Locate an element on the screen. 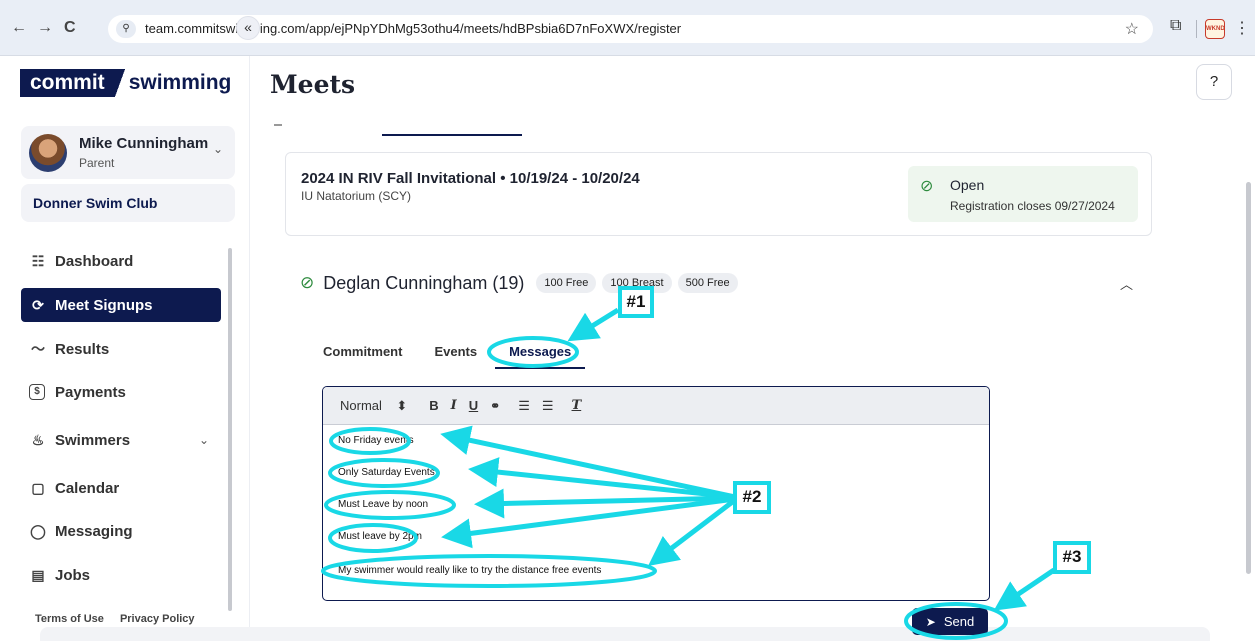 This screenshot has height=641, width=1255. sidebar-item-meet-signups: ⟳ Meet Signups is located at coordinates (121, 305).